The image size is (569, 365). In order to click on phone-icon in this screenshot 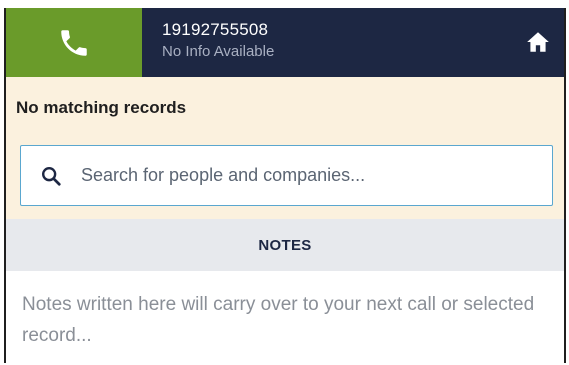, I will do `click(74, 42)`.